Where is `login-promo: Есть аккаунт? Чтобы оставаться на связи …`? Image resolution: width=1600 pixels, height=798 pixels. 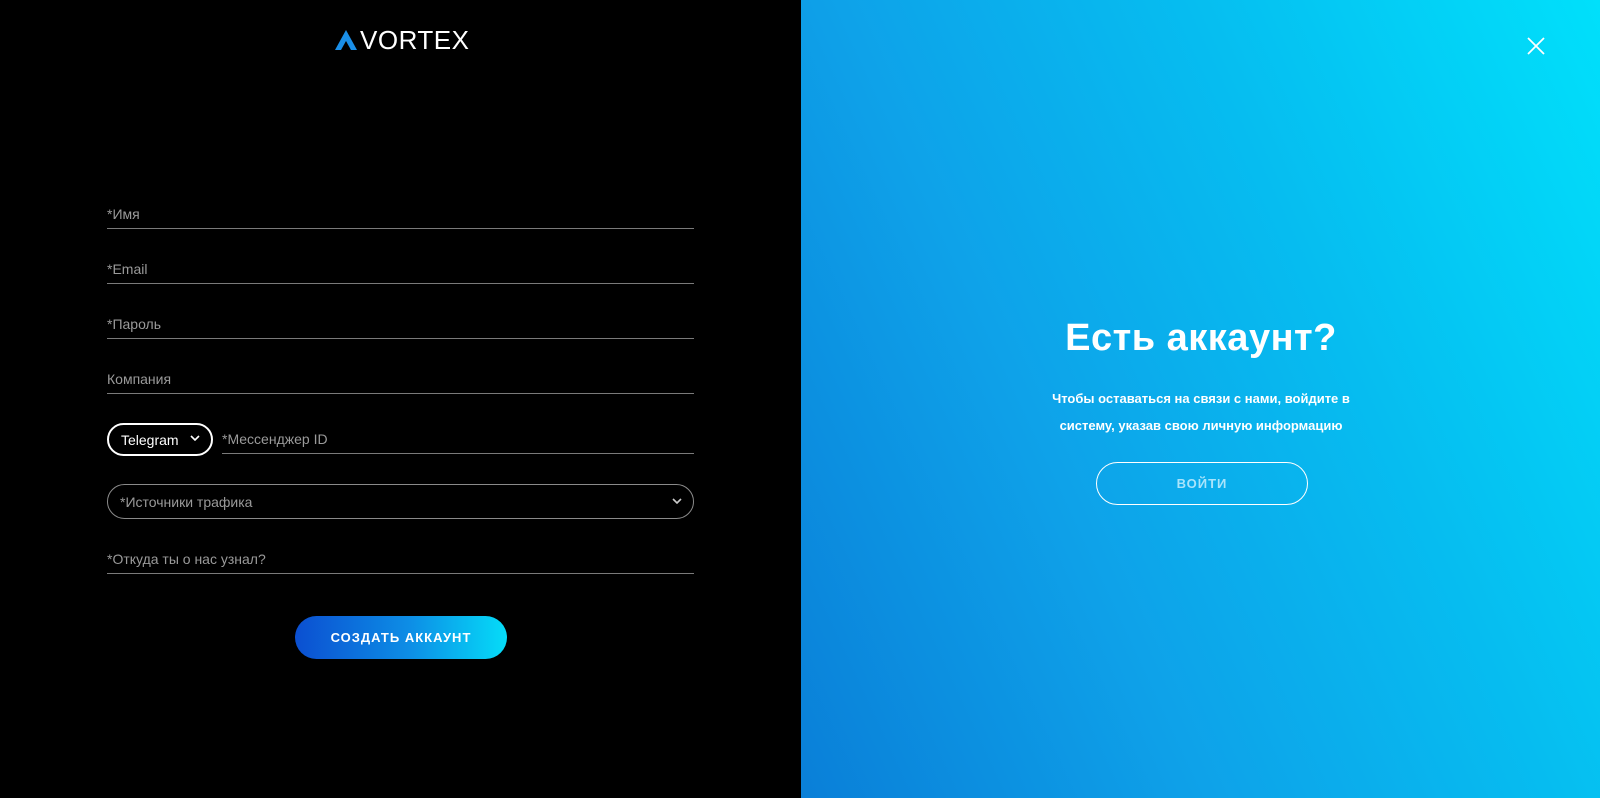 login-promo: Есть аккаунт? Чтобы оставаться на связи … is located at coordinates (1201, 377).